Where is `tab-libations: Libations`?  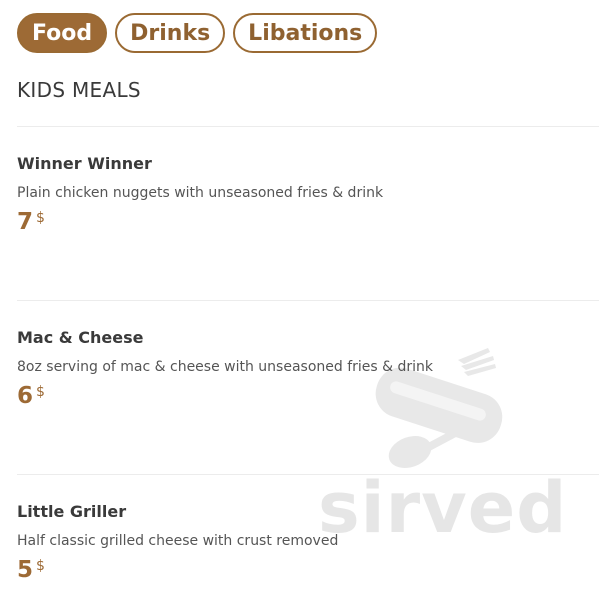 tab-libations: Libations is located at coordinates (305, 33).